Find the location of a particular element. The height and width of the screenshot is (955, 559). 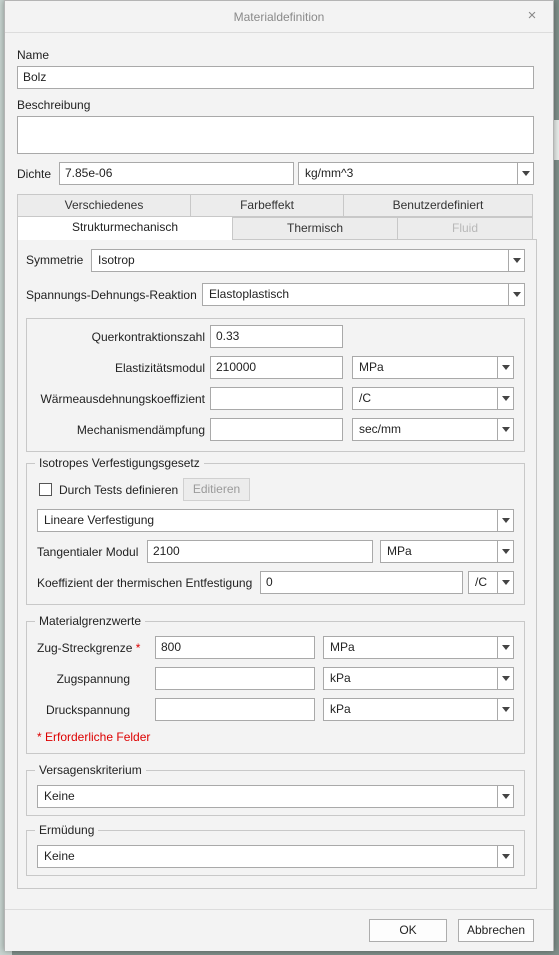

hardening-group-title: Isotropes Verfestigungsgesetz is located at coordinates (119, 463).